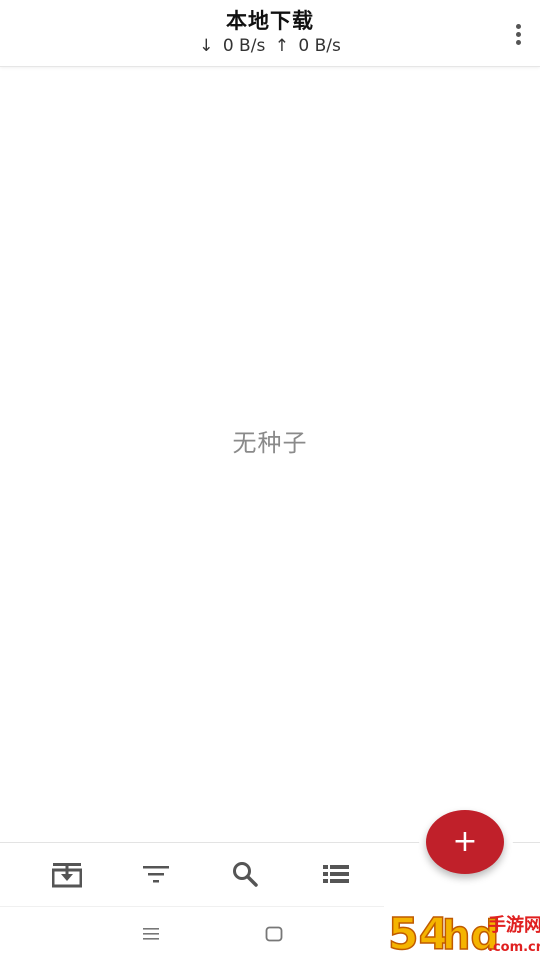 The height and width of the screenshot is (960, 540). What do you see at coordinates (67, 874) in the screenshot?
I see `torrent-download-icon` at bounding box center [67, 874].